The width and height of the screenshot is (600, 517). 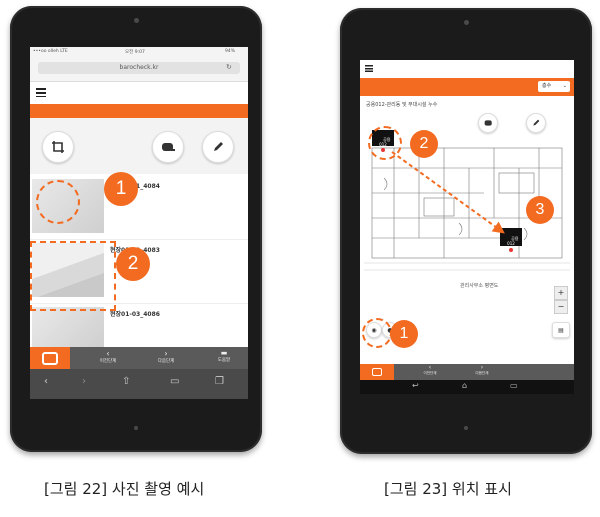 I want to click on highlight-crop-button, so click(x=58, y=202).